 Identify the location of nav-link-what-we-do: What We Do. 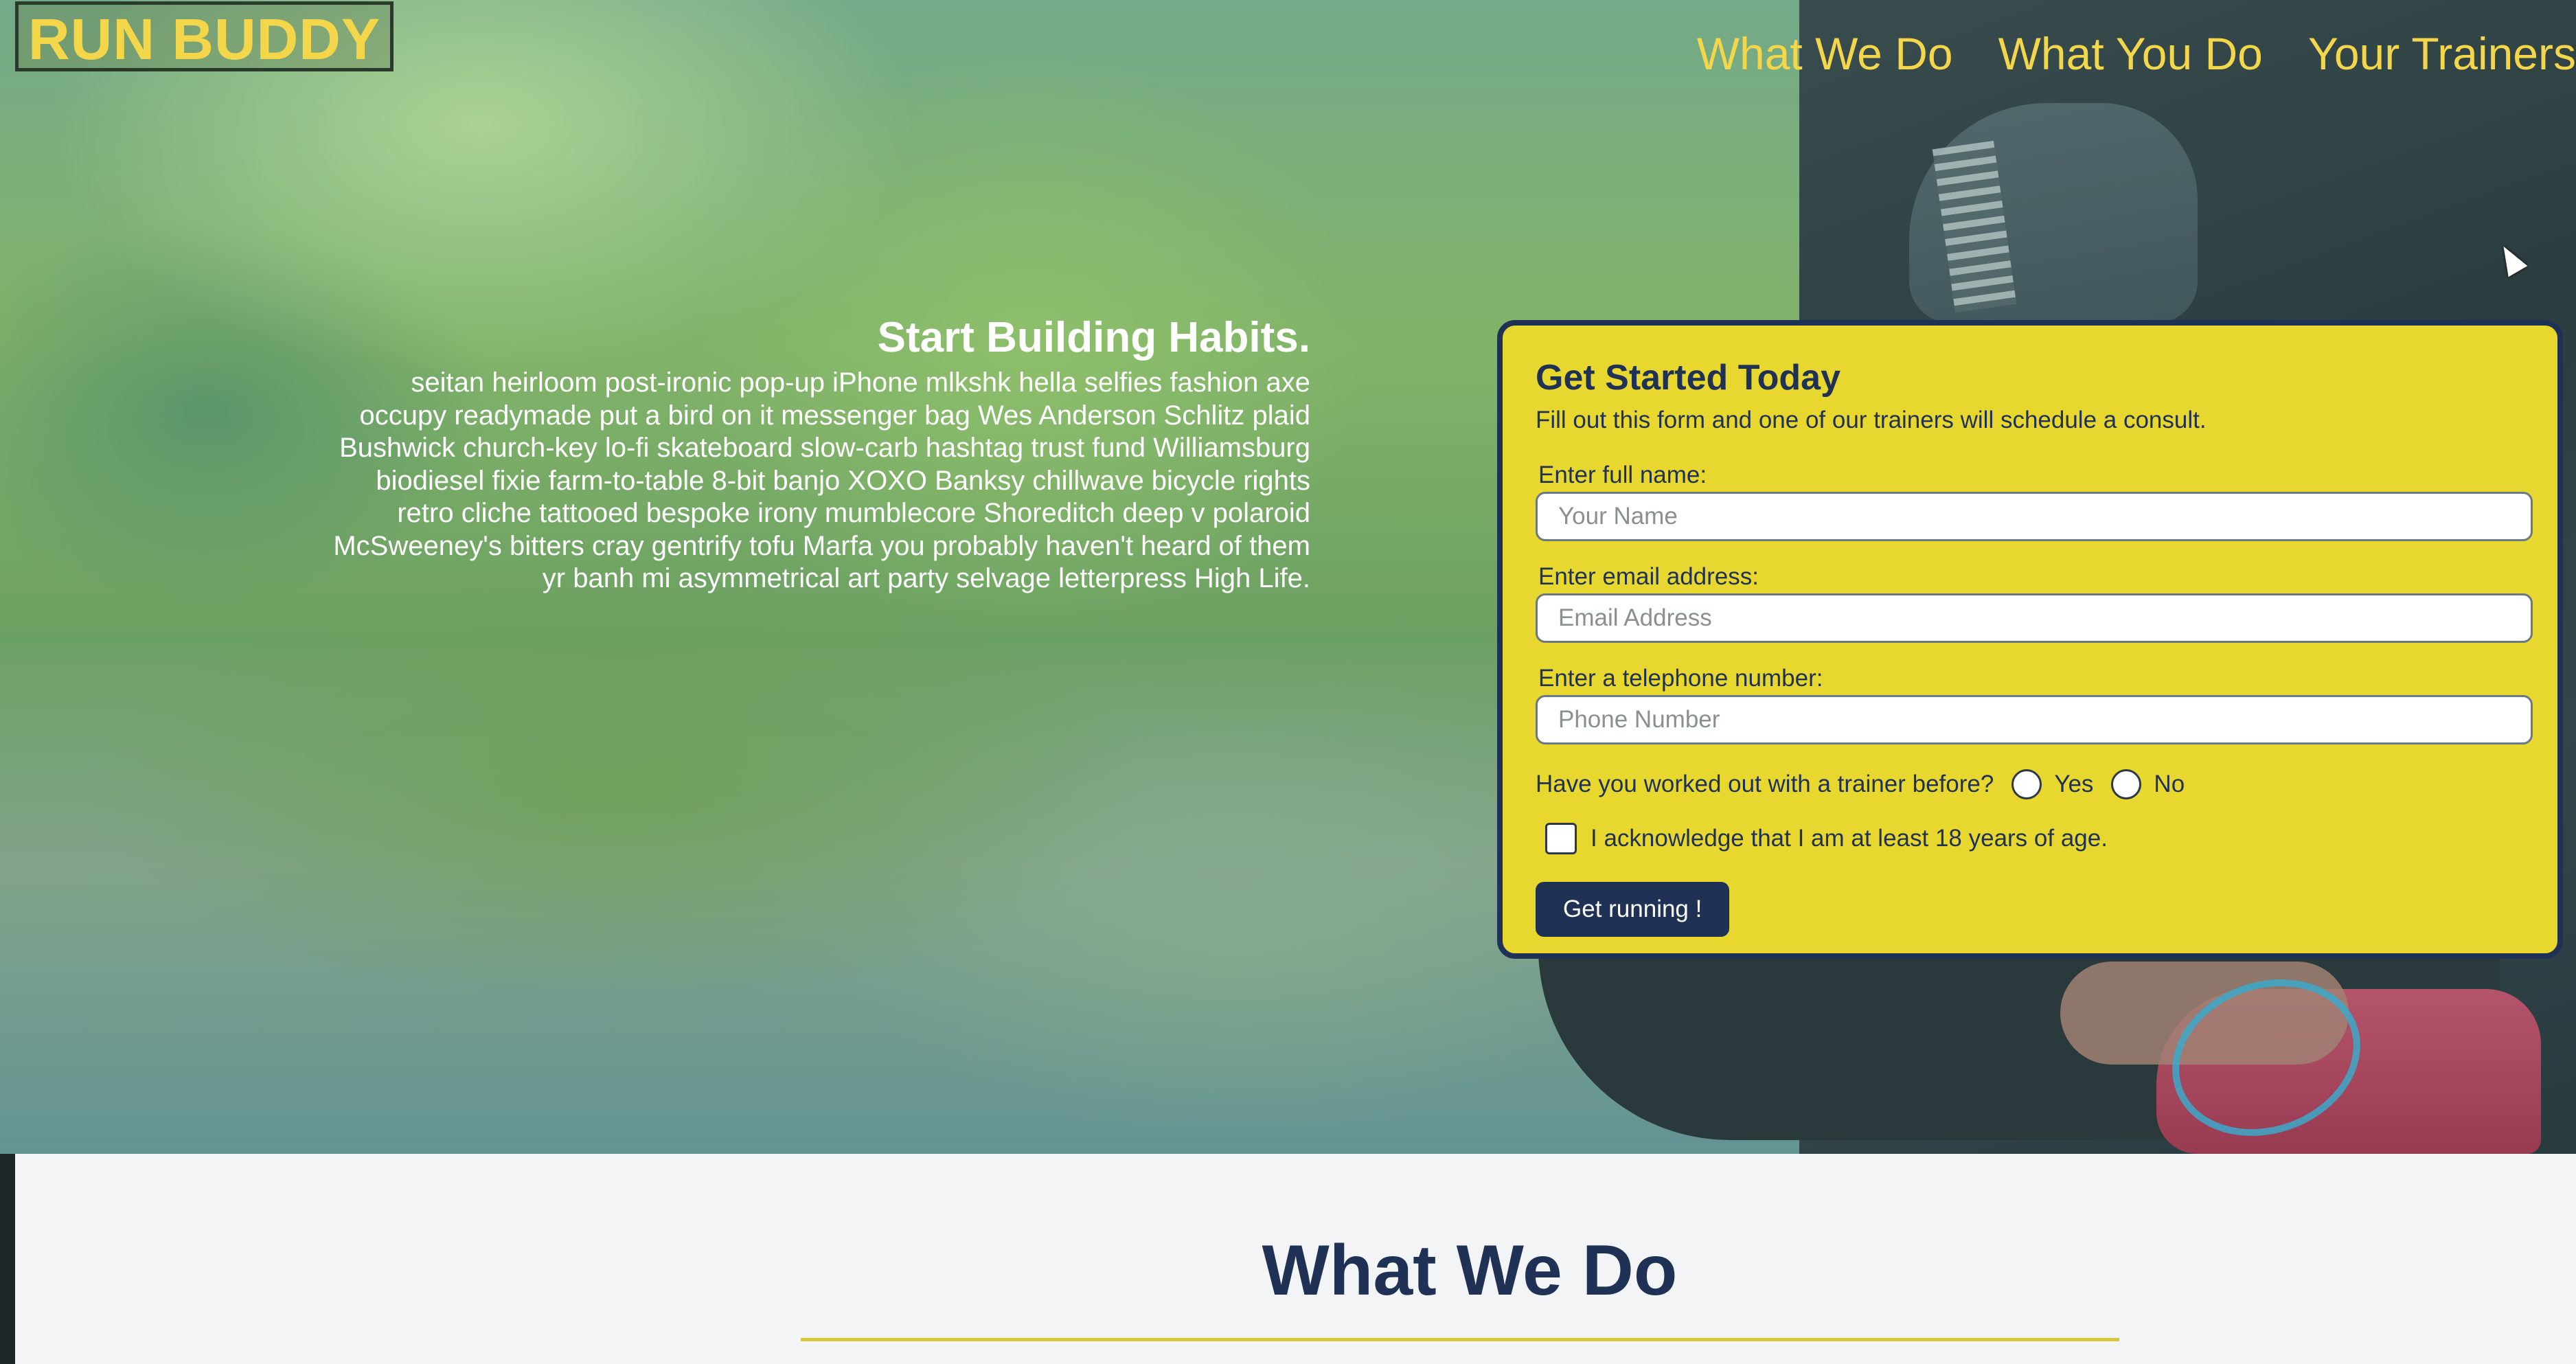
(1825, 54).